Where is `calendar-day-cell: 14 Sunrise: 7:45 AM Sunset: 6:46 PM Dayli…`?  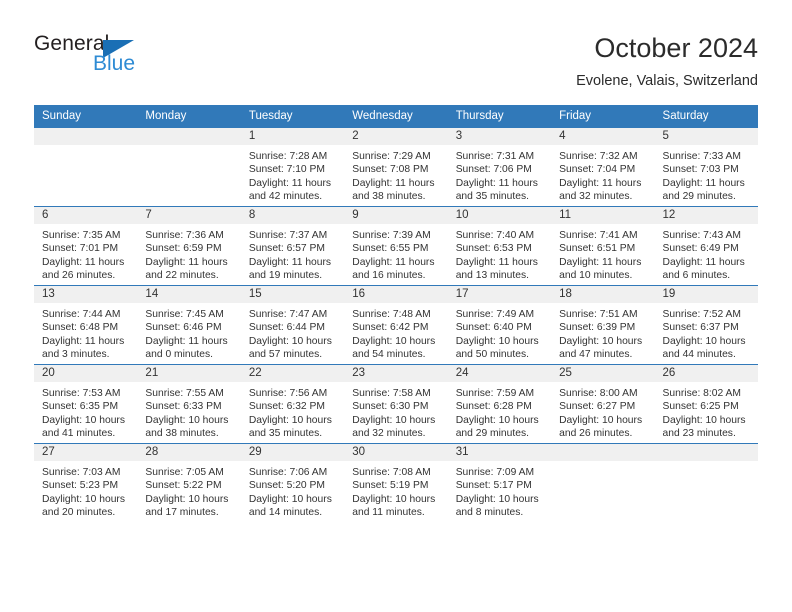 calendar-day-cell: 14 Sunrise: 7:45 AM Sunset: 6:46 PM Dayli… is located at coordinates (189, 325).